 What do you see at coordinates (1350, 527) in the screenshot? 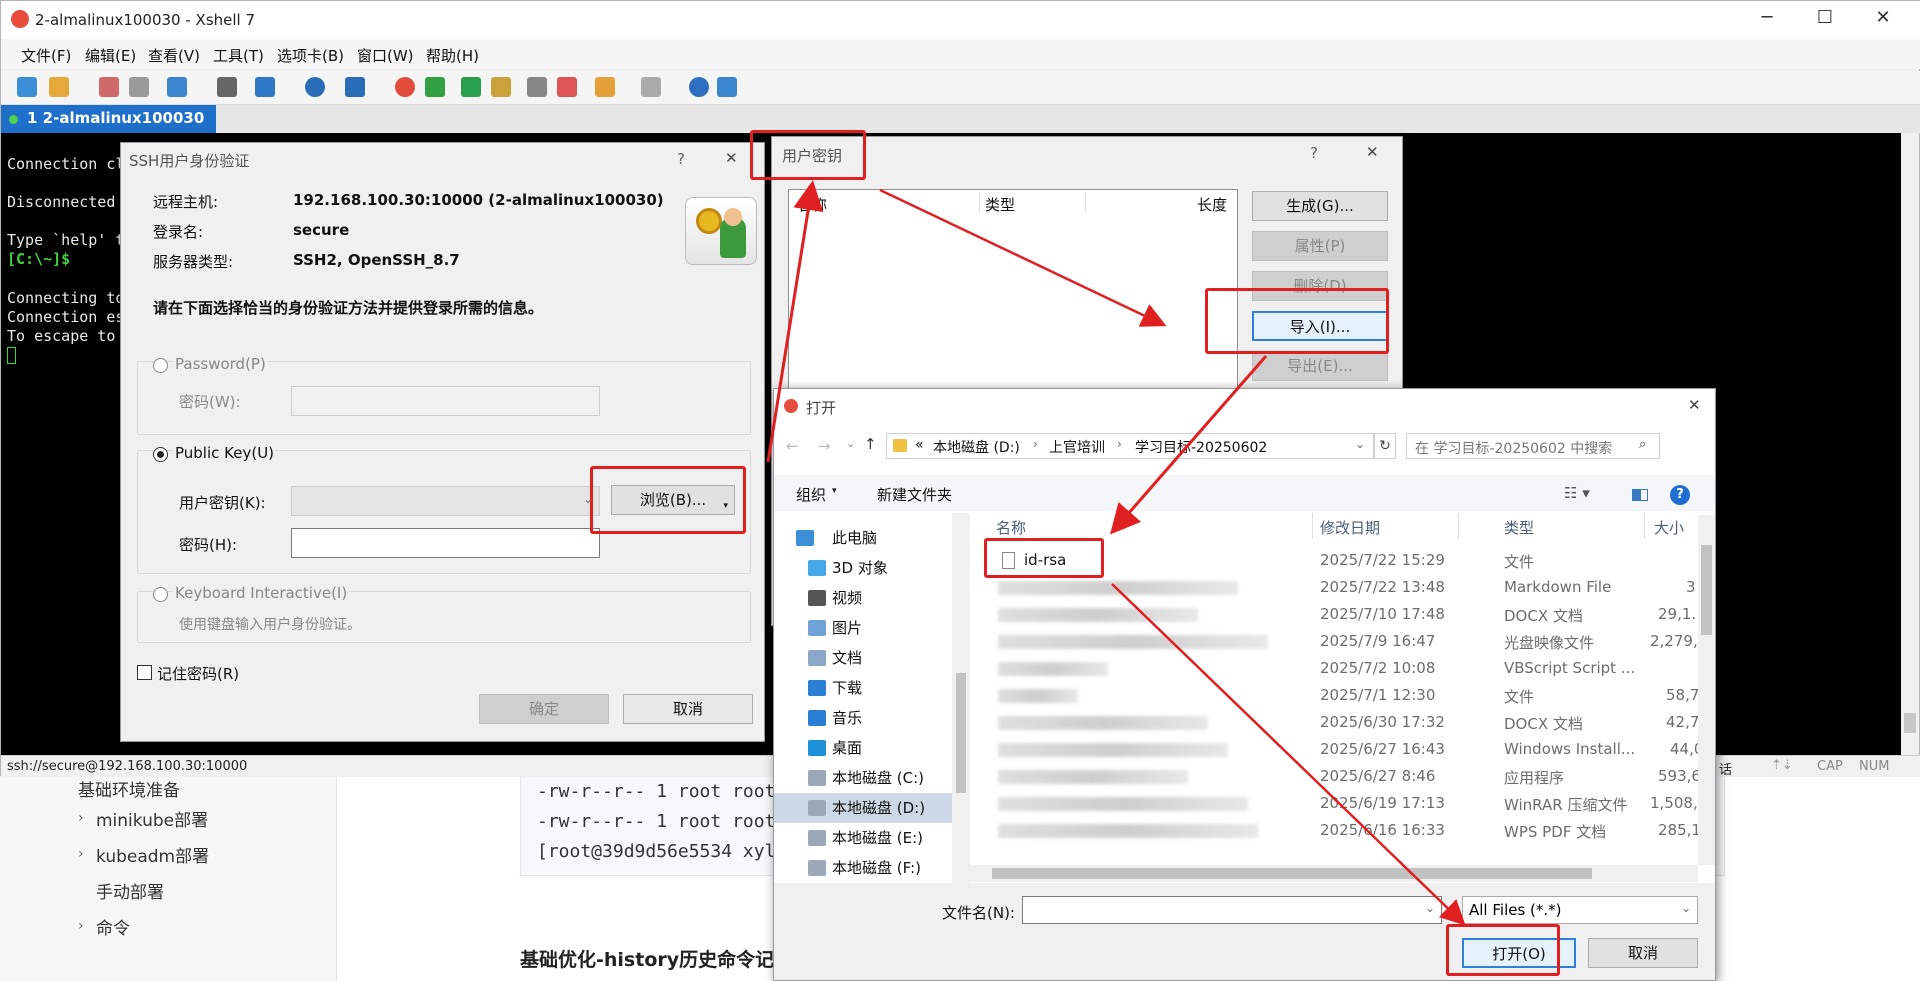
I see `column-header-date: 修改日期` at bounding box center [1350, 527].